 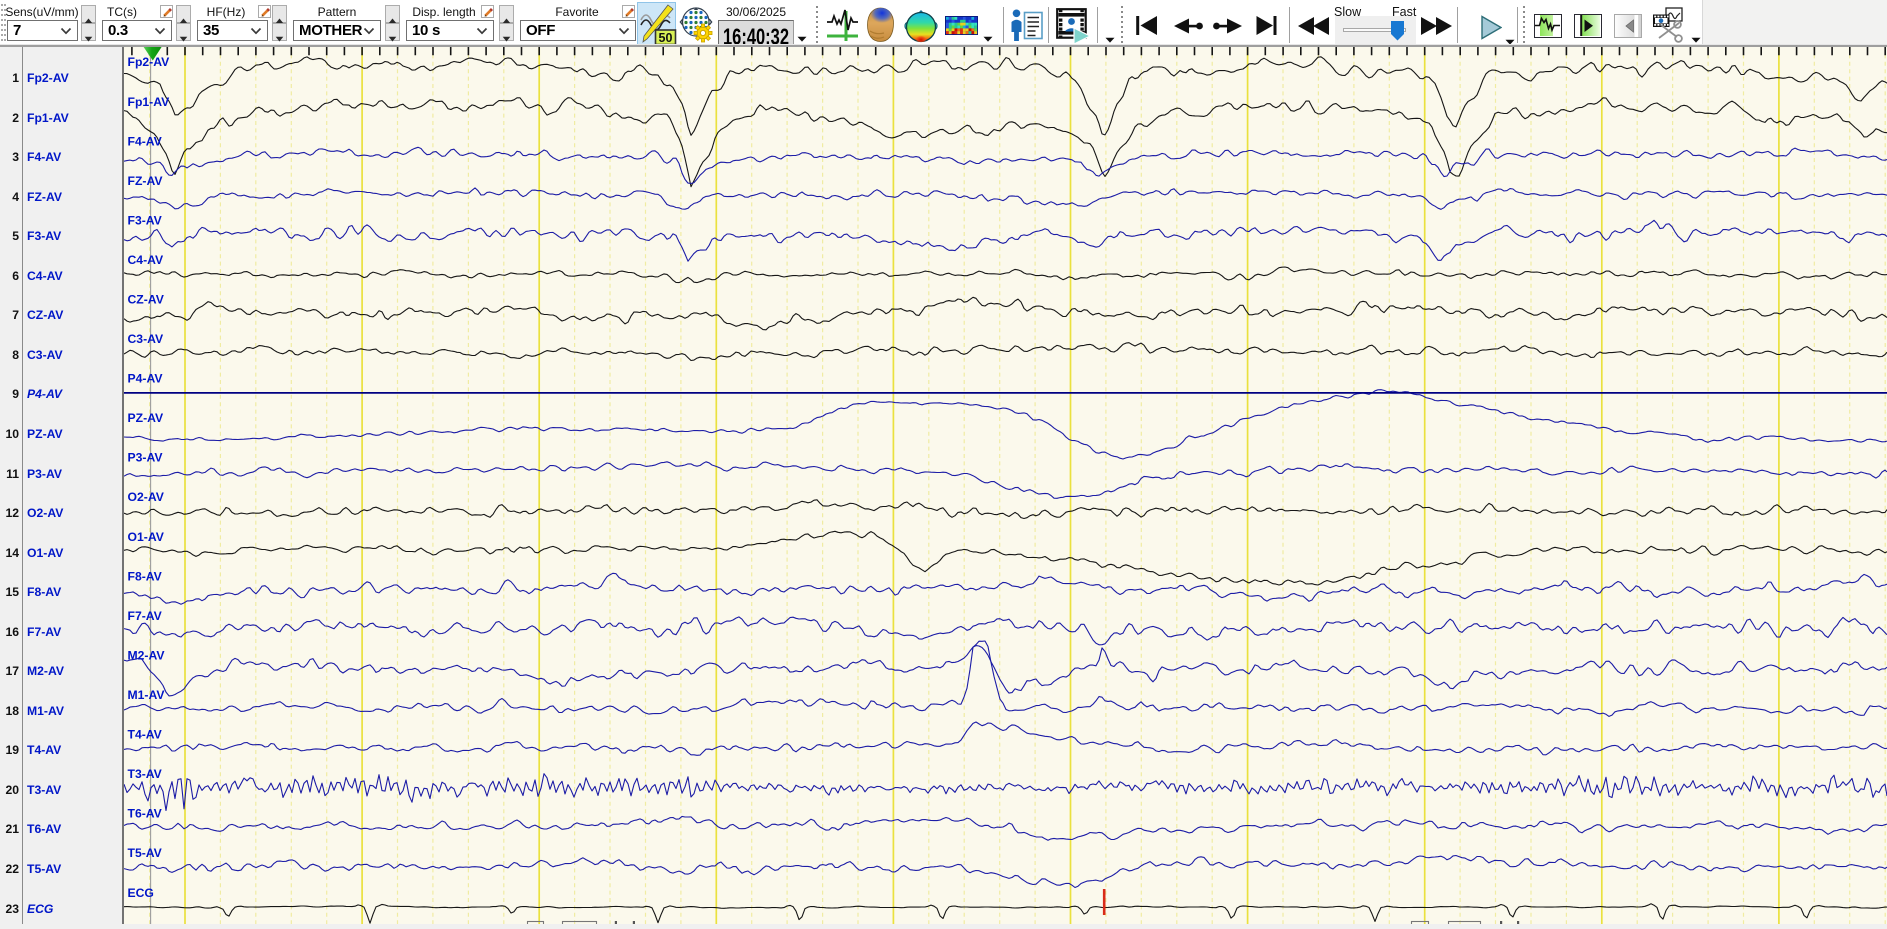 I want to click on svg-text: FZ-AV, so click(x=146, y=181).